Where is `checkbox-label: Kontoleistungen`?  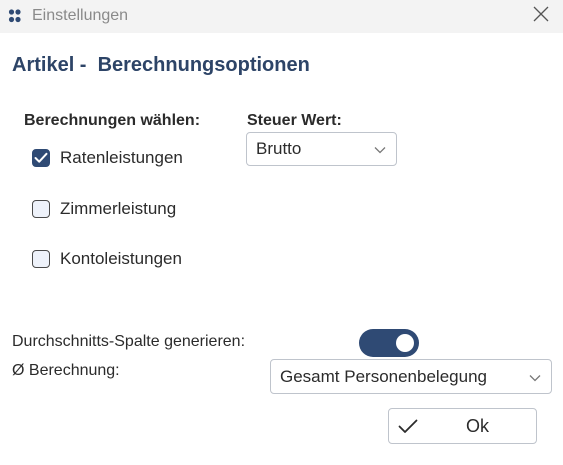
checkbox-label: Kontoleistungen is located at coordinates (121, 258).